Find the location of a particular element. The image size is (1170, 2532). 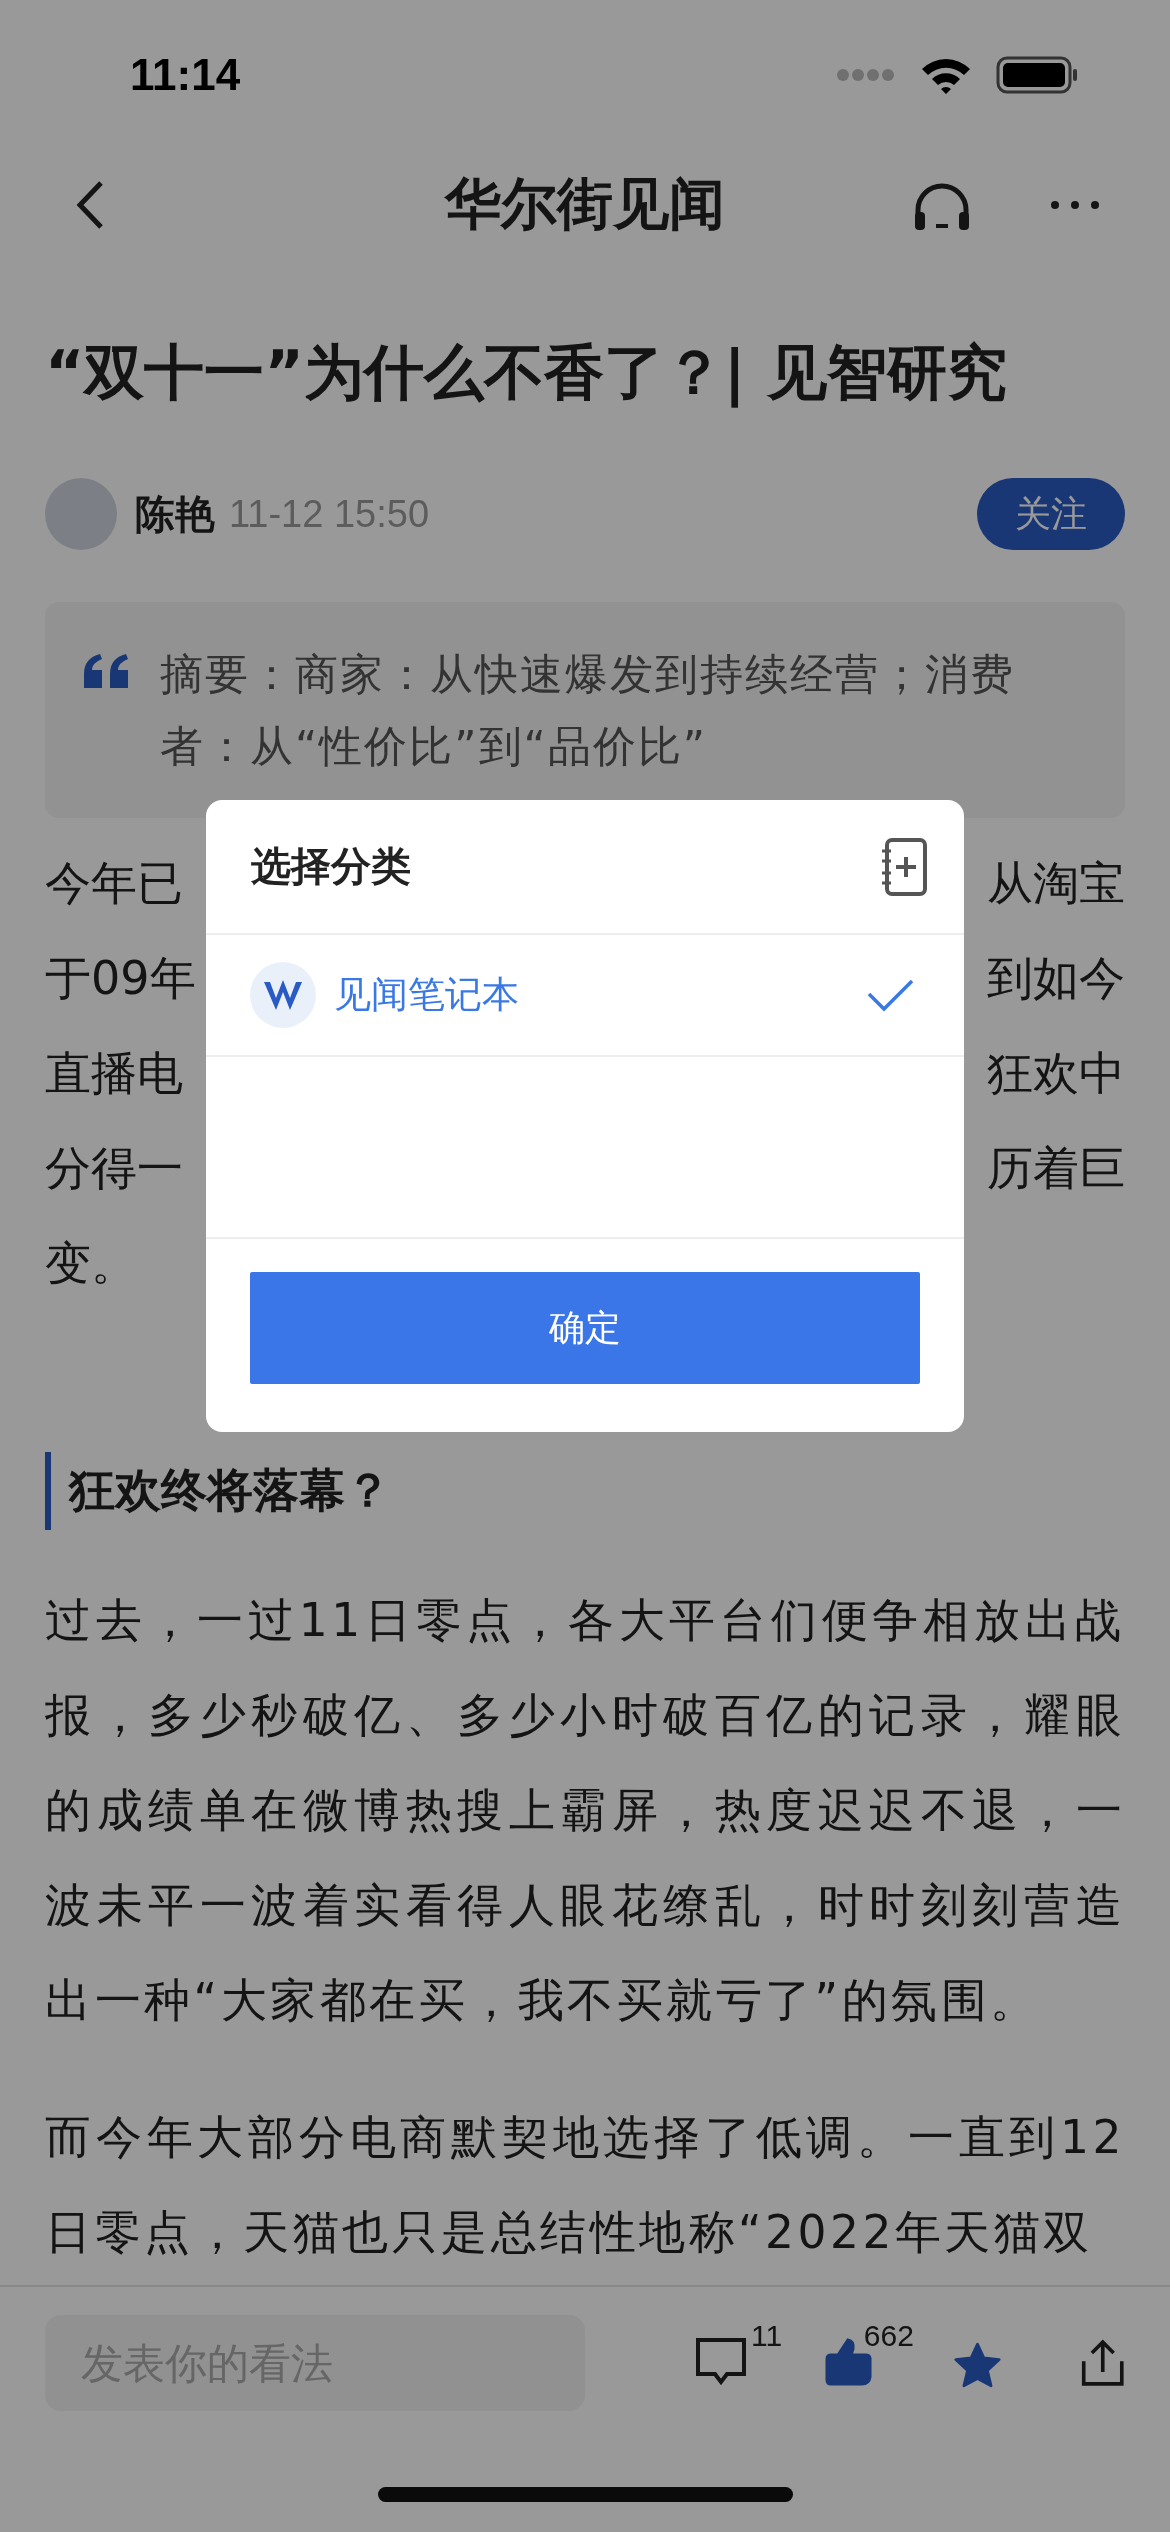

paragraph-fragment: 于09年 is located at coordinates (120, 978).